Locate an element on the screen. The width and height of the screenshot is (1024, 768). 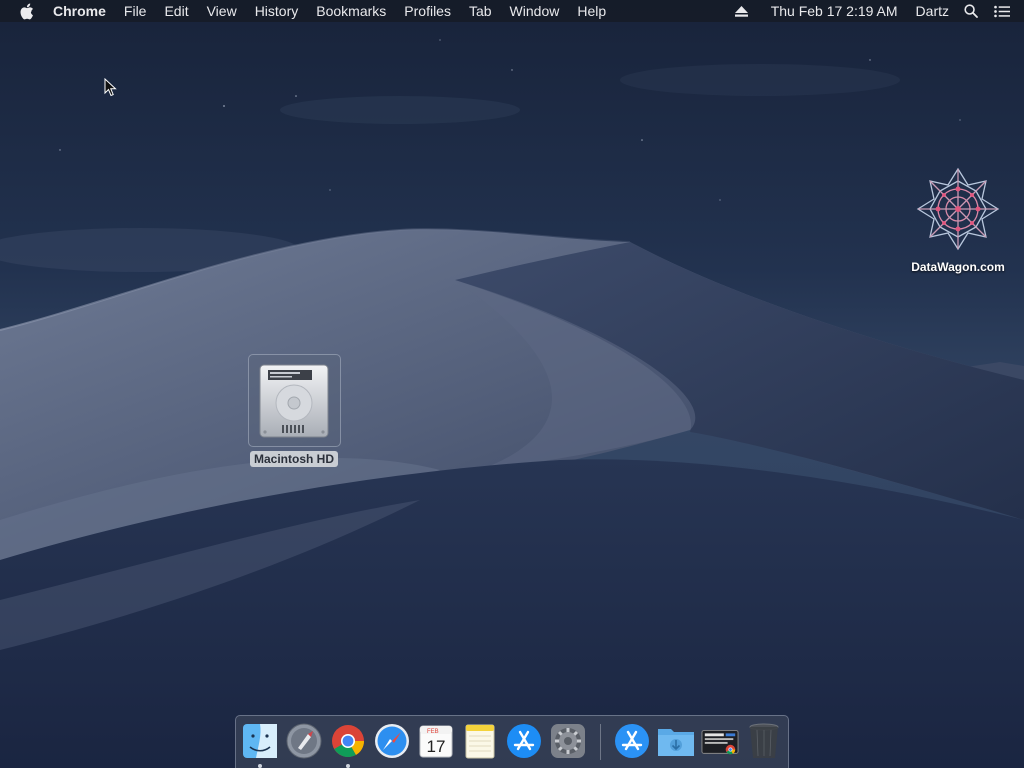
app-store-icon is located at coordinates (524, 741).